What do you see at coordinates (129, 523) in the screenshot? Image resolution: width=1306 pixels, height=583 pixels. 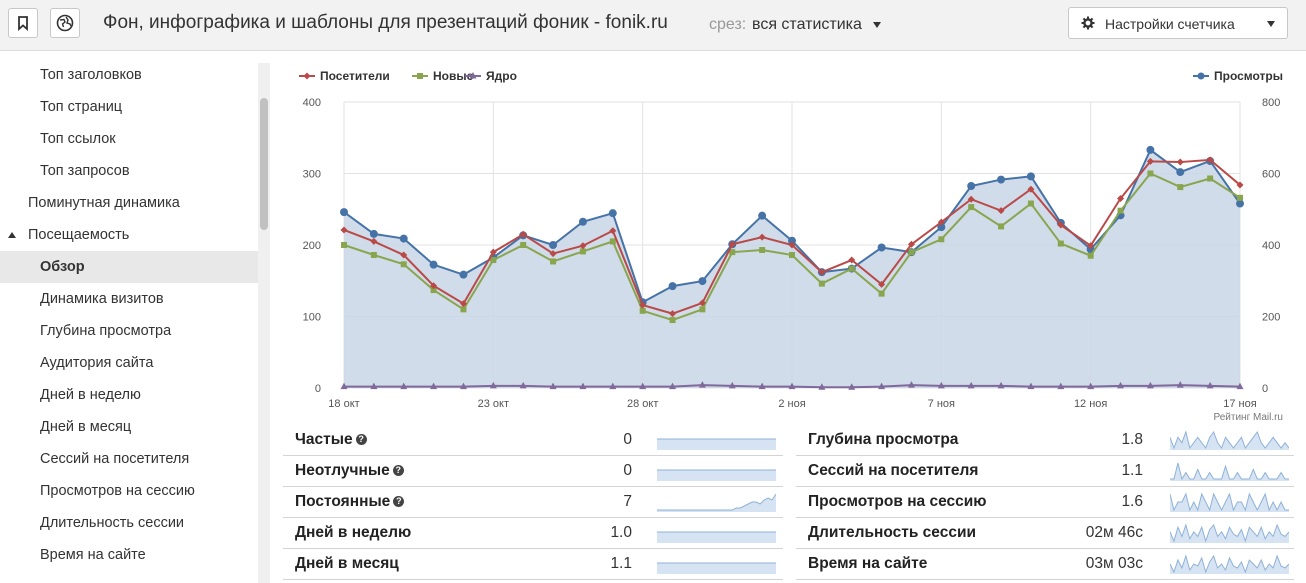 I see `sidebar-item: Длительность сессии` at bounding box center [129, 523].